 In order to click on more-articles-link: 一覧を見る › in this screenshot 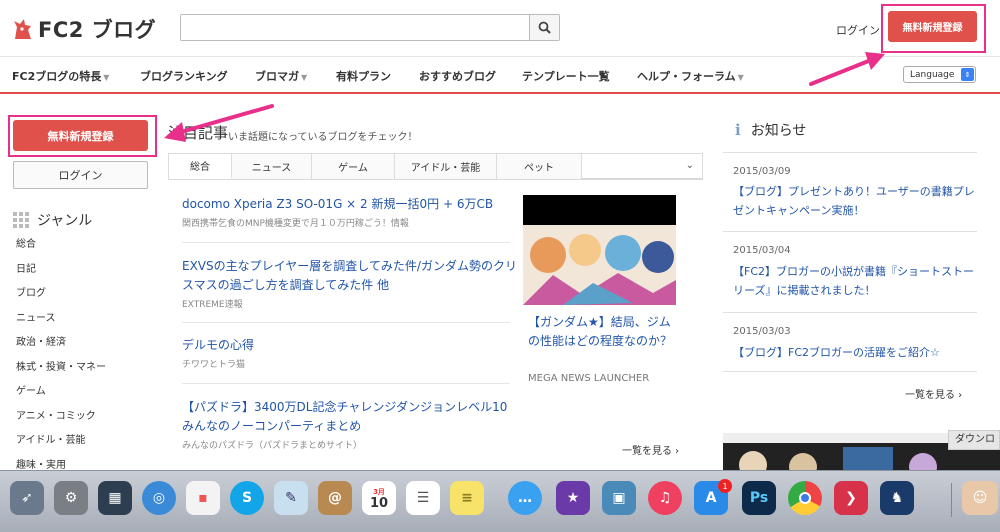, I will do `click(650, 449)`.